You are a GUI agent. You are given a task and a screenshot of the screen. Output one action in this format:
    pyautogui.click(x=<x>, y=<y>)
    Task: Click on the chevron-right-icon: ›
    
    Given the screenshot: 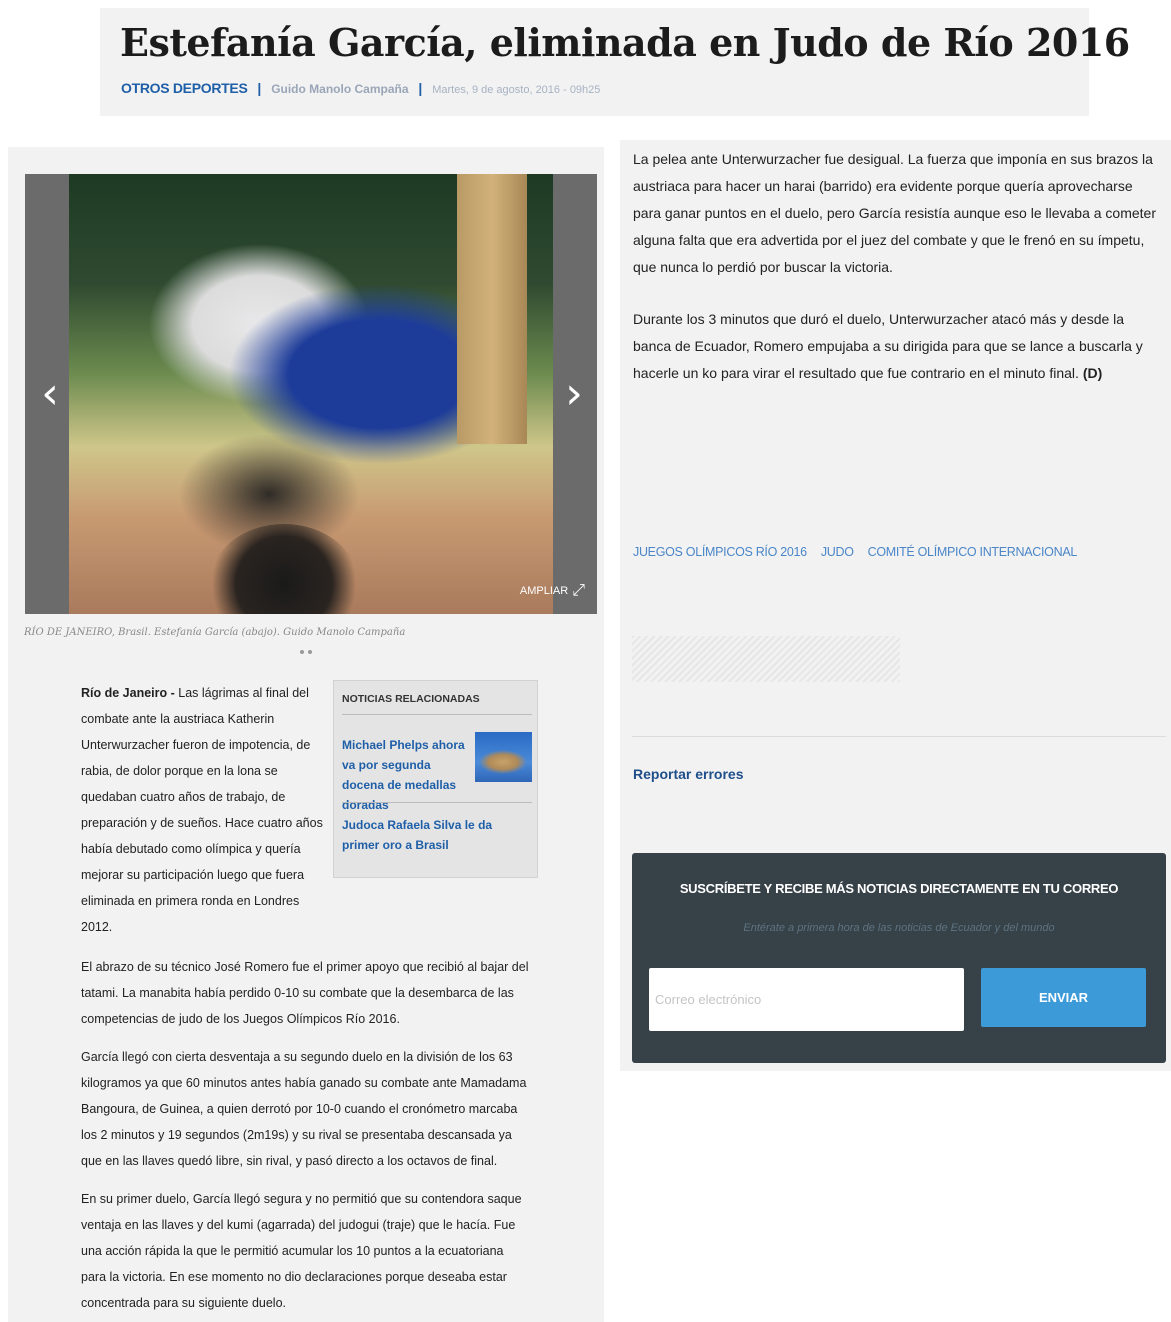 What is the action you would take?
    pyautogui.click(x=574, y=394)
    